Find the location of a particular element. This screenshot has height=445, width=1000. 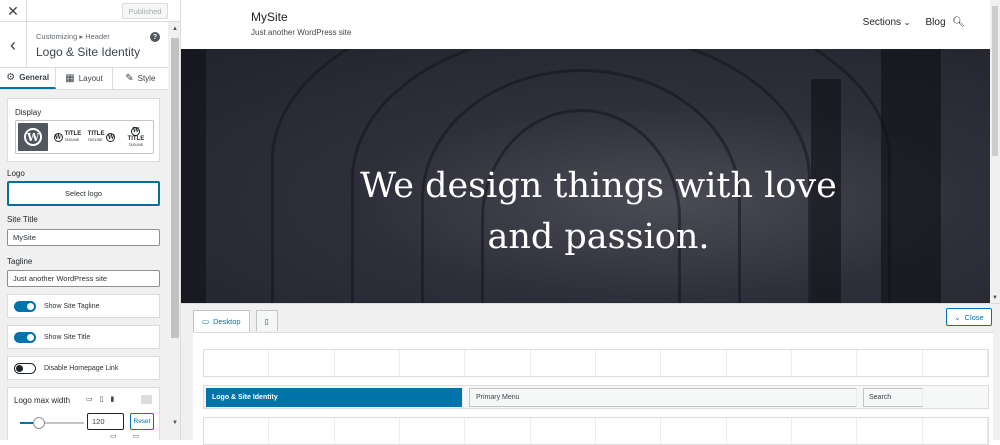

tab-desktop: ▭ Desktop is located at coordinates (221, 321).